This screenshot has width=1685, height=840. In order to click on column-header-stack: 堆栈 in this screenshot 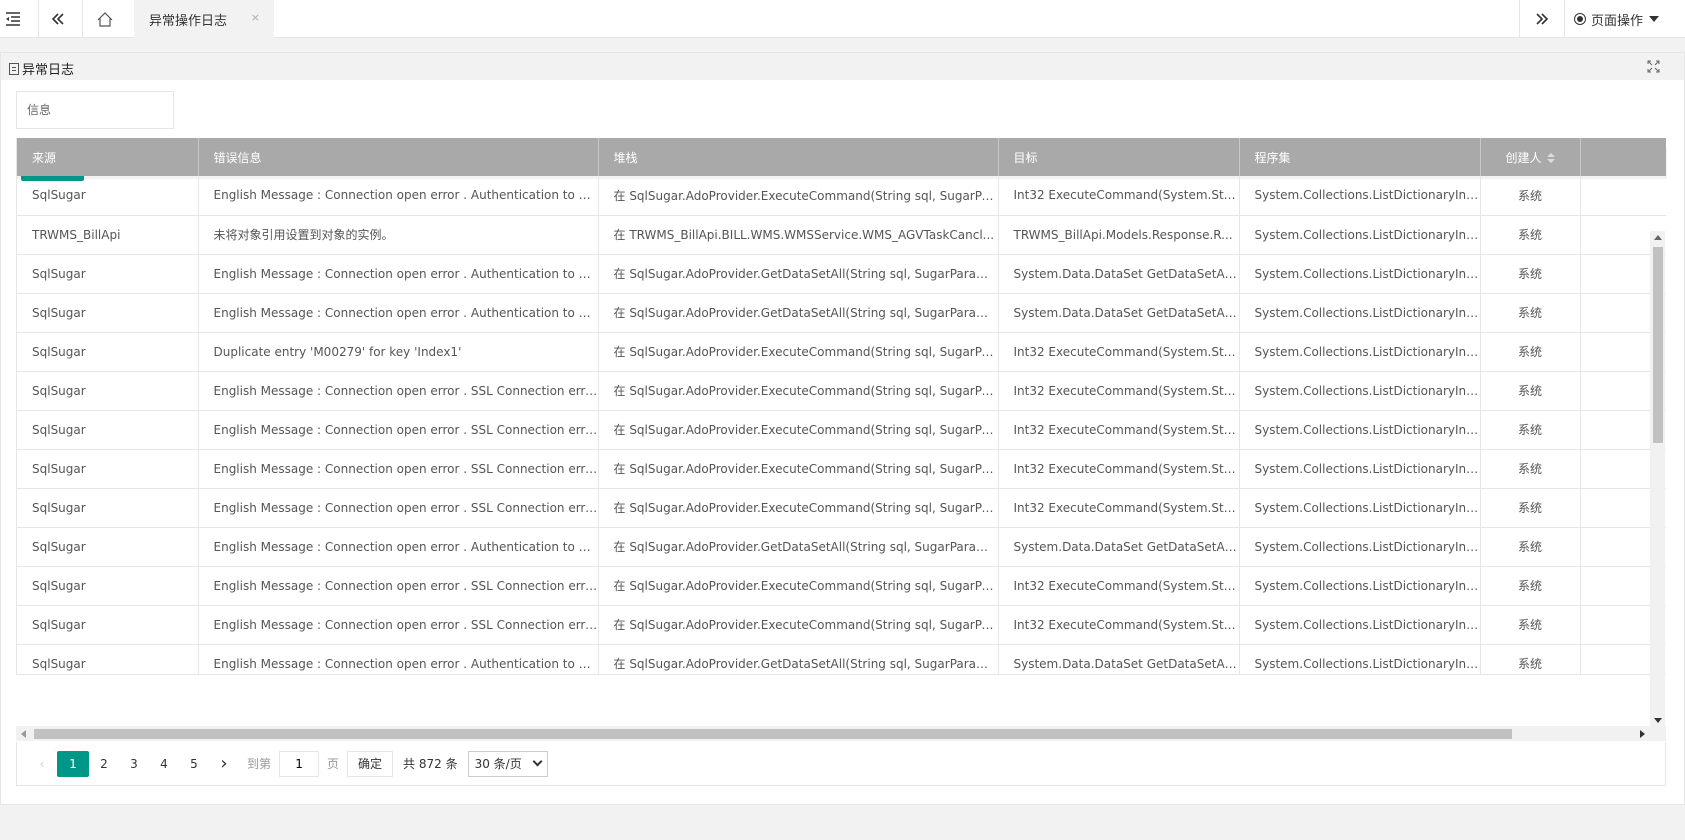, I will do `click(798, 157)`.